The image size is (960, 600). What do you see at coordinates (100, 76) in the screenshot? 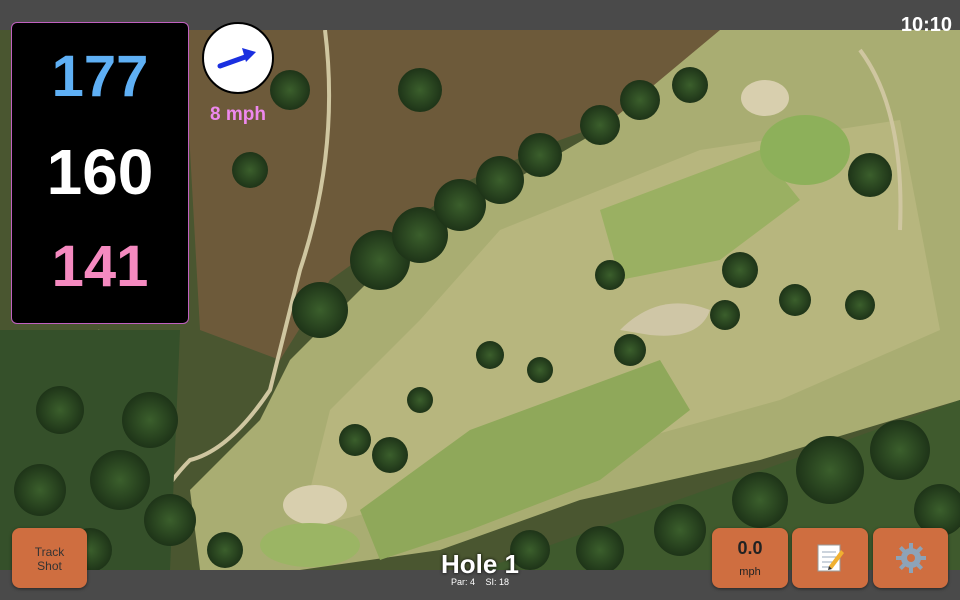
I see `yardage-back: 177` at bounding box center [100, 76].